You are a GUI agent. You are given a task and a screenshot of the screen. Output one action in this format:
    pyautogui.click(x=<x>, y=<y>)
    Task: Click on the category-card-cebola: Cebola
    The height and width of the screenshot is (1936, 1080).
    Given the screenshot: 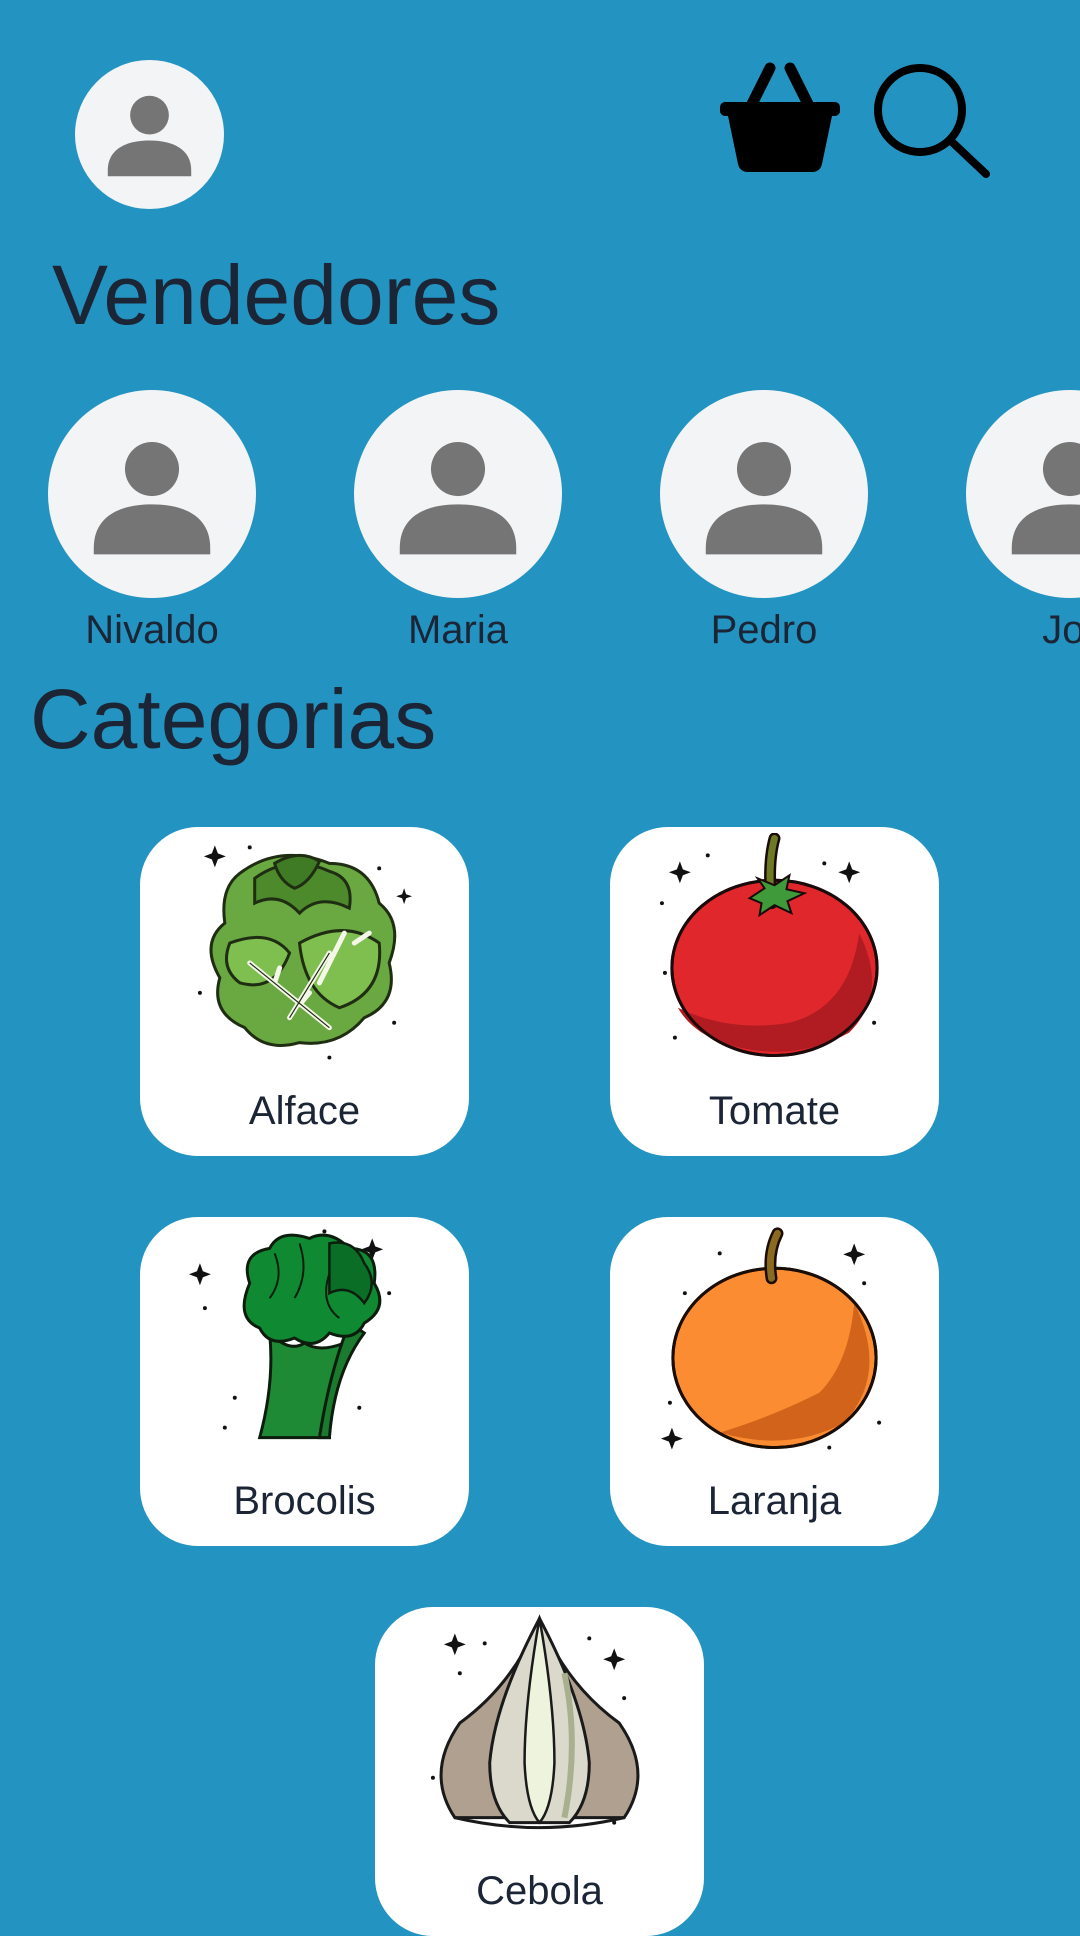 What is the action you would take?
    pyautogui.click(x=539, y=1771)
    